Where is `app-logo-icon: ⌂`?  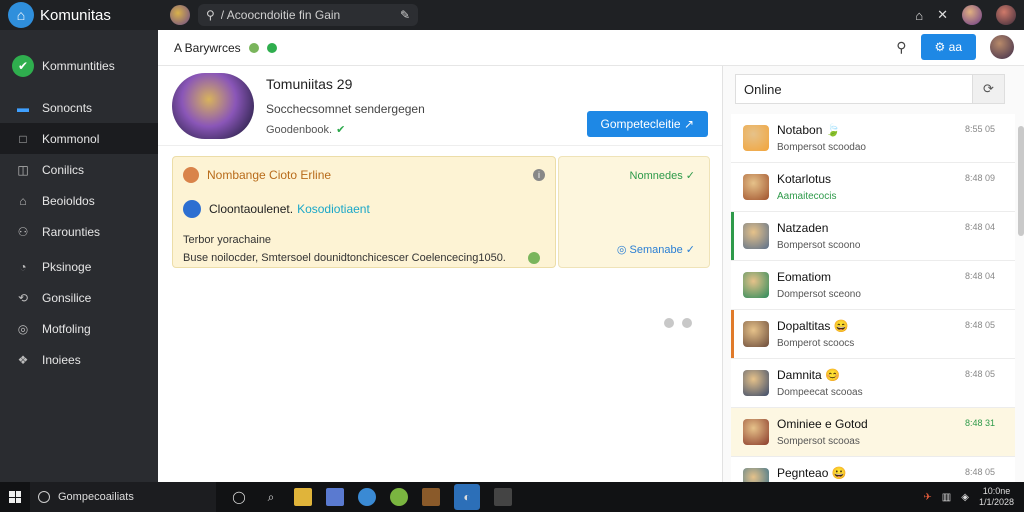 app-logo-icon: ⌂ is located at coordinates (21, 15).